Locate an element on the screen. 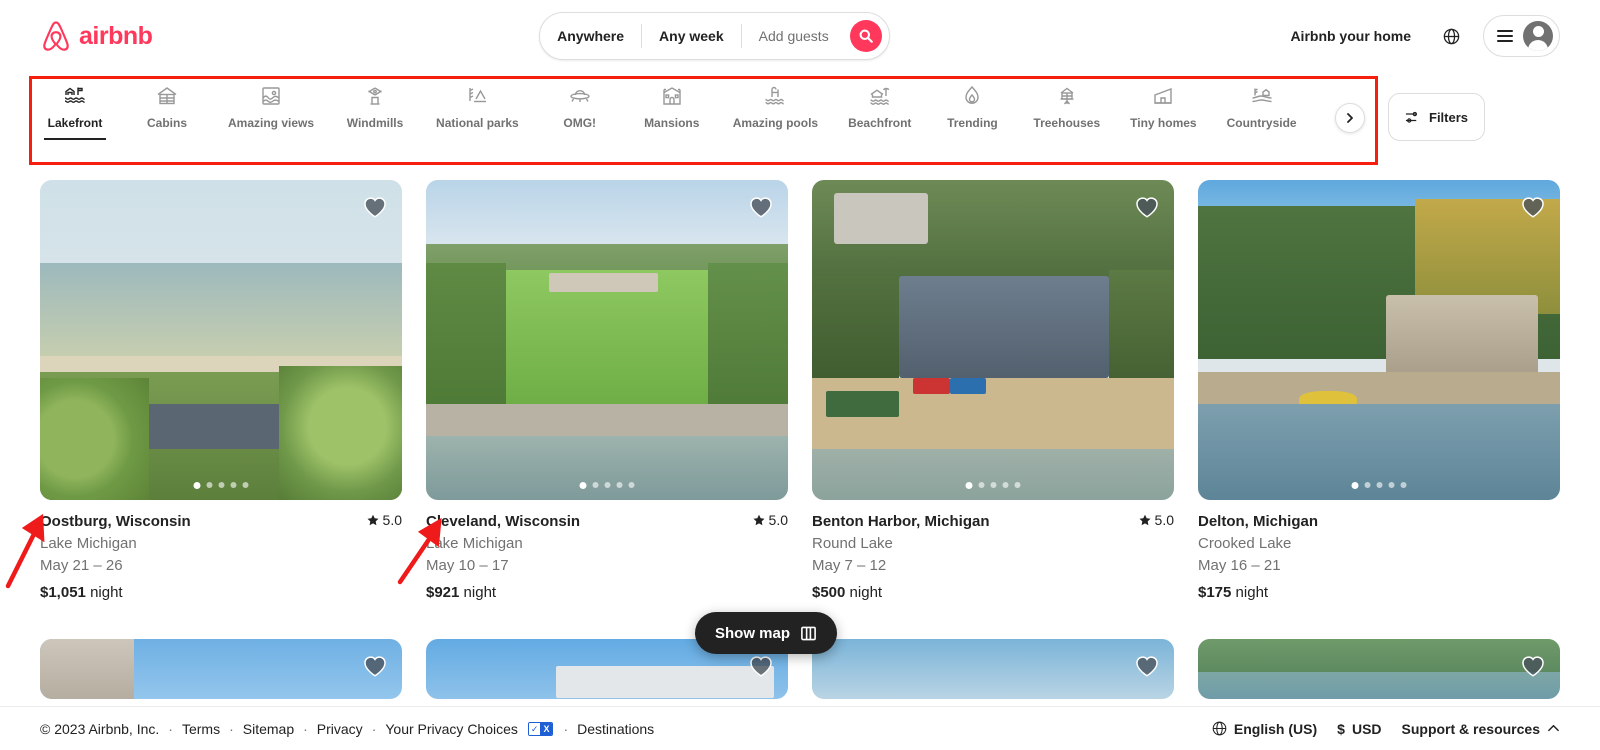 The width and height of the screenshot is (1600, 750). filters-button: Filters is located at coordinates (1437, 117).